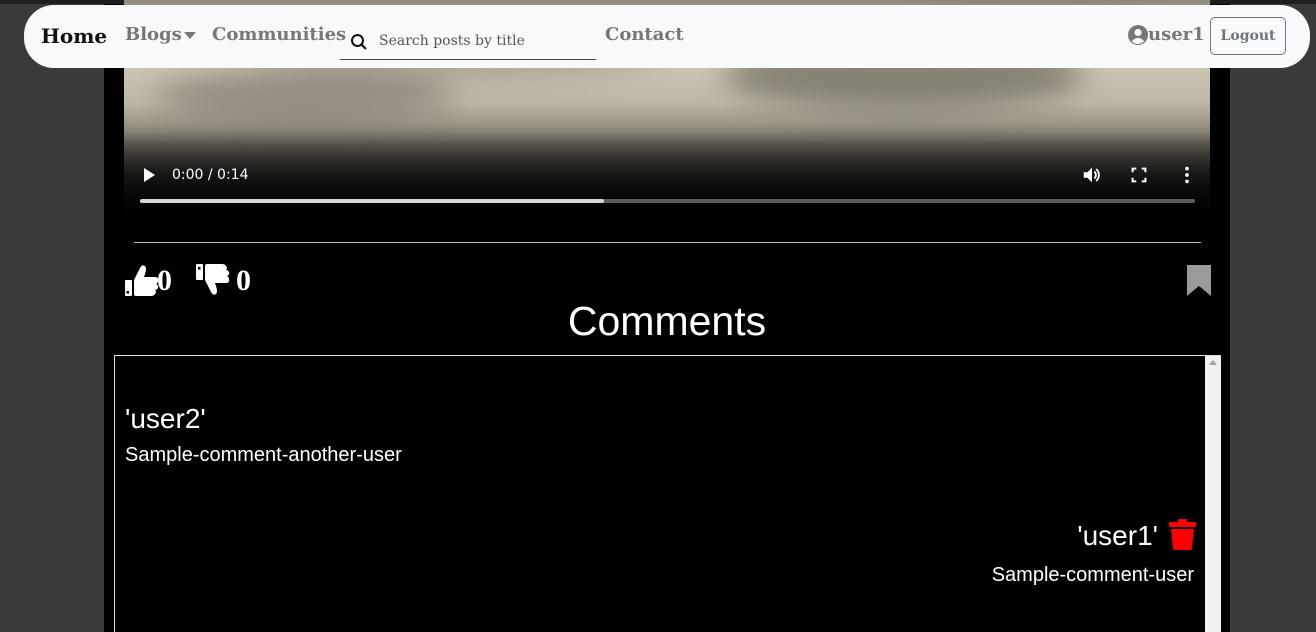 This screenshot has height=632, width=1316. Describe the element at coordinates (667, 321) in the screenshot. I see `comments-heading: Comments` at that location.